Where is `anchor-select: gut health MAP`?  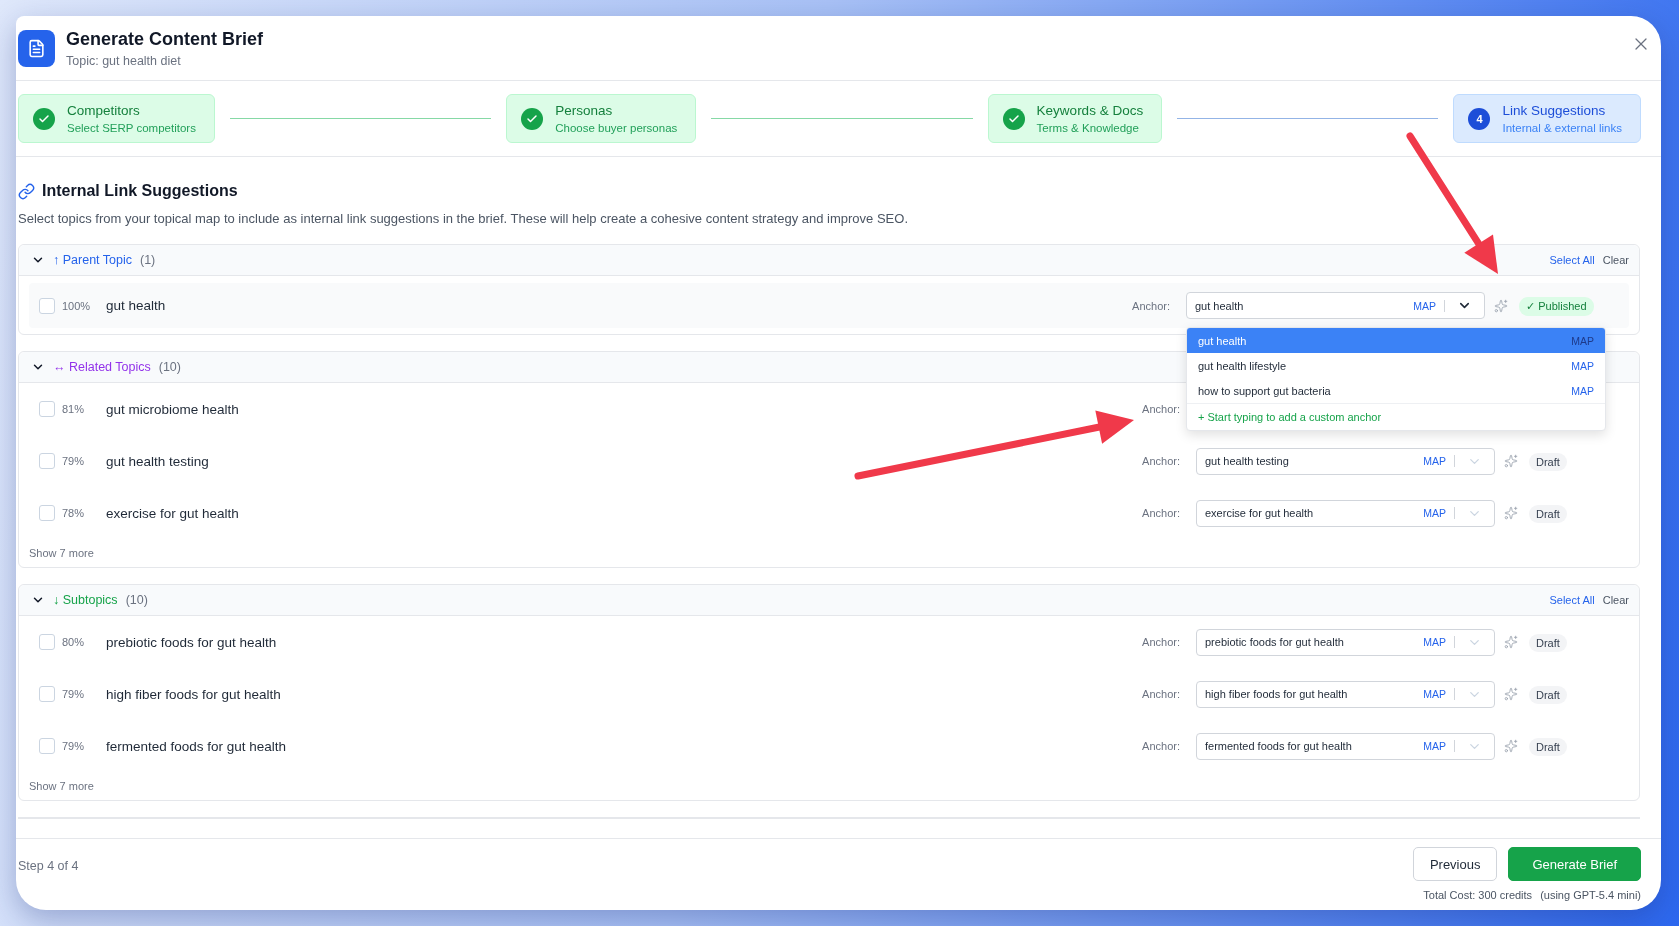 anchor-select: gut health MAP is located at coordinates (1335, 305).